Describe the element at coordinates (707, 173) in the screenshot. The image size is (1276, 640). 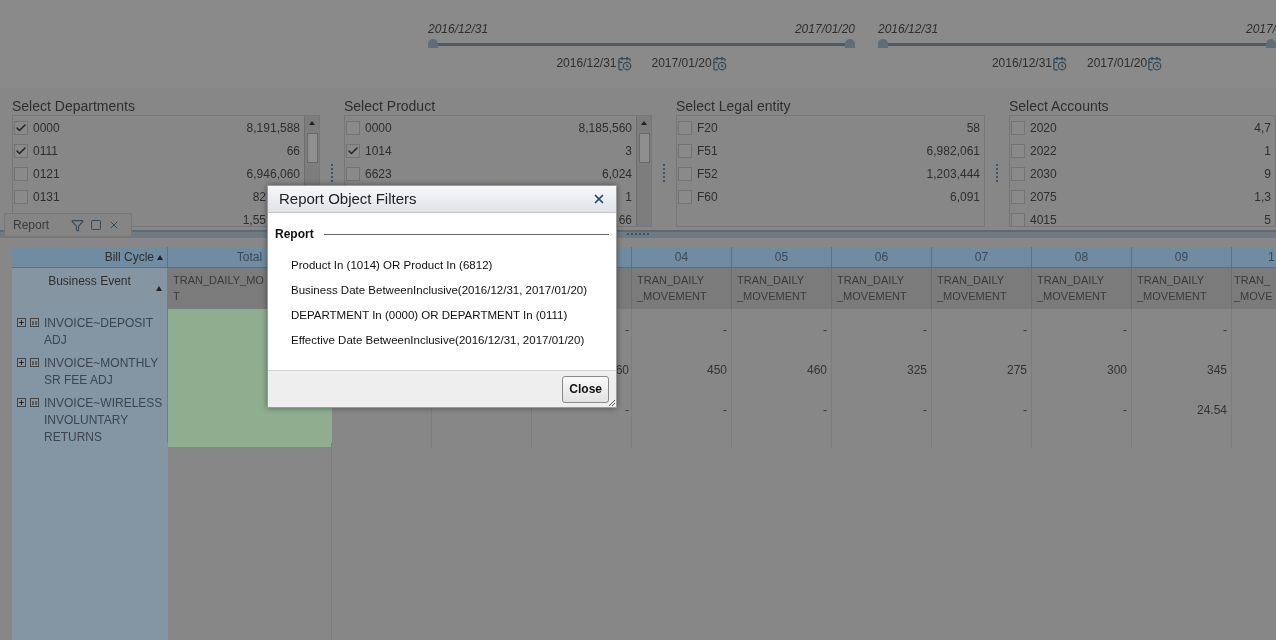
I see `item-label: F52` at that location.